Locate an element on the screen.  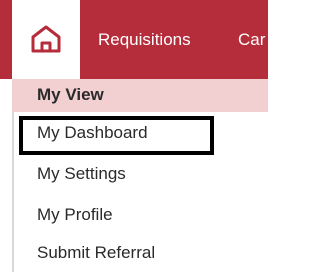
menu-item-my-settings: My Settings is located at coordinates (81, 174).